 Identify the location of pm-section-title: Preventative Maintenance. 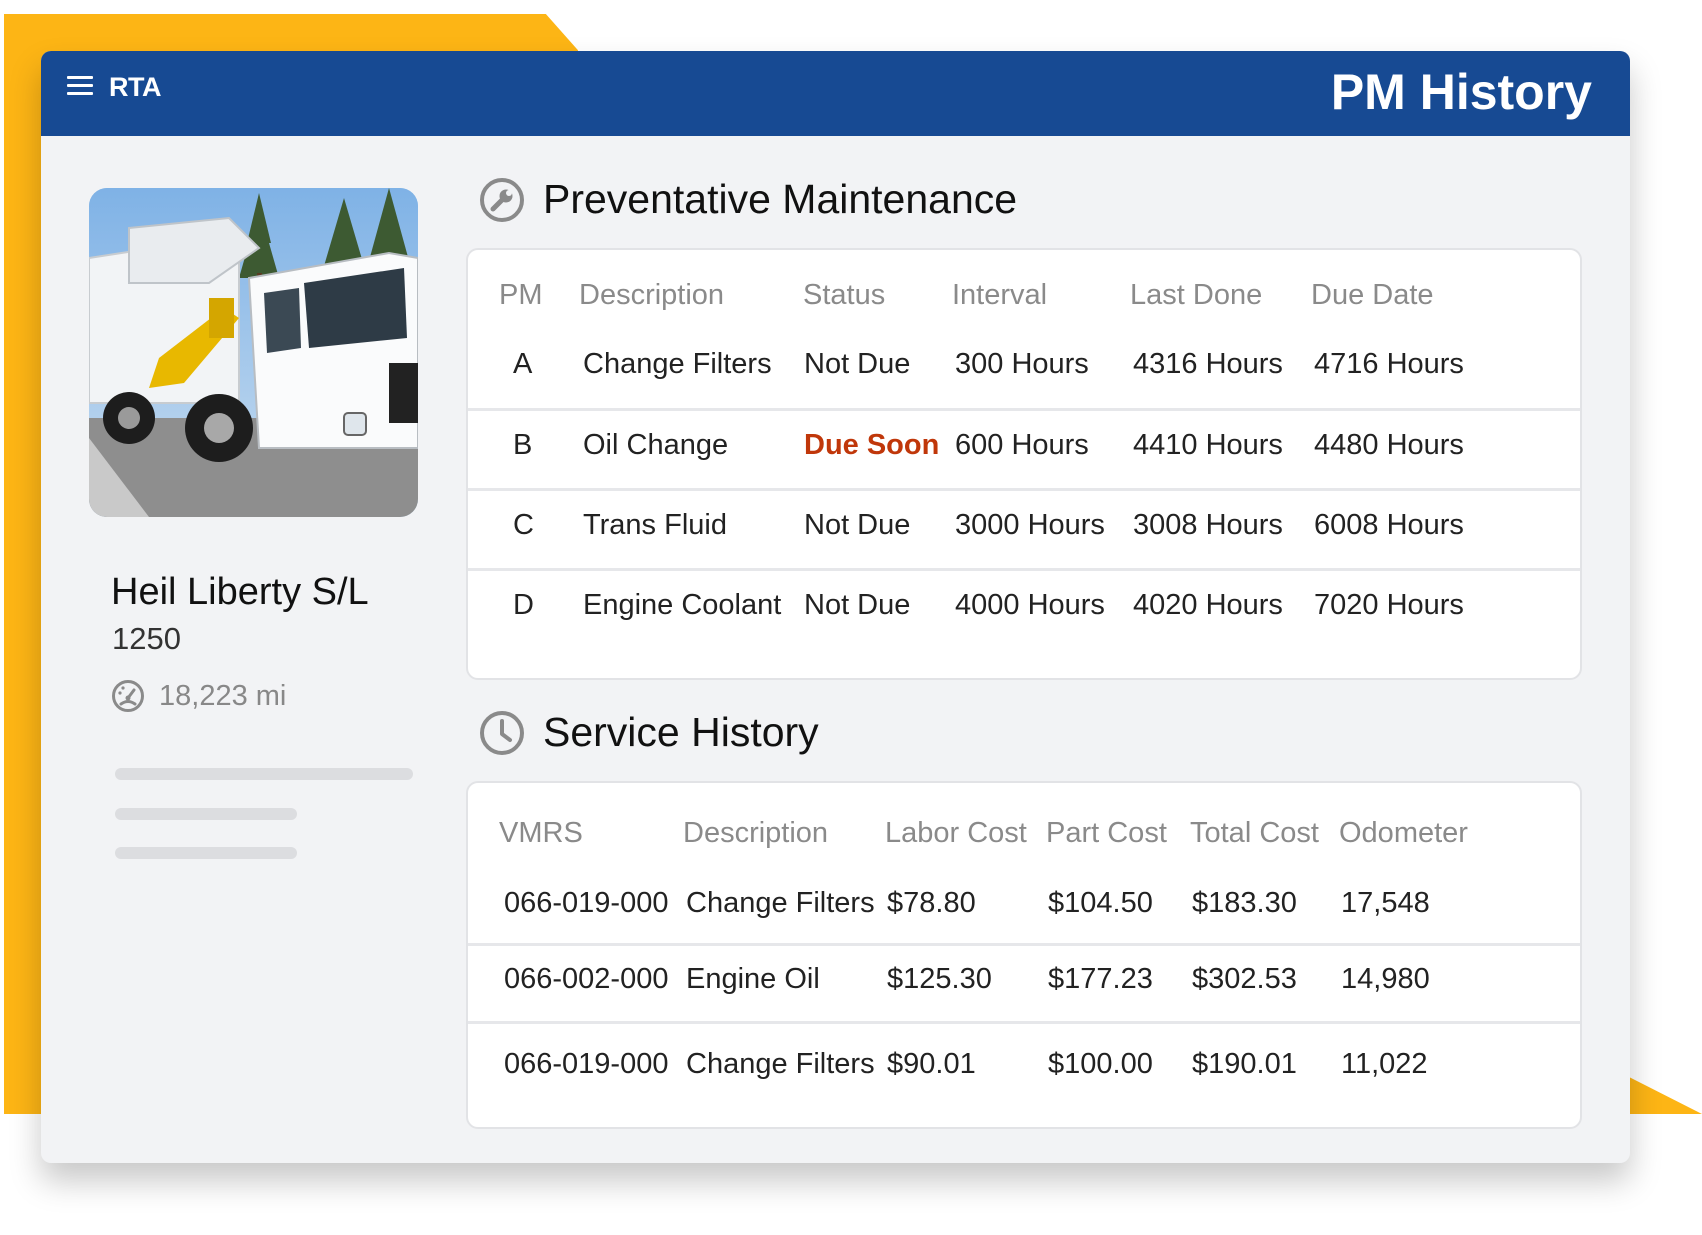
(780, 199).